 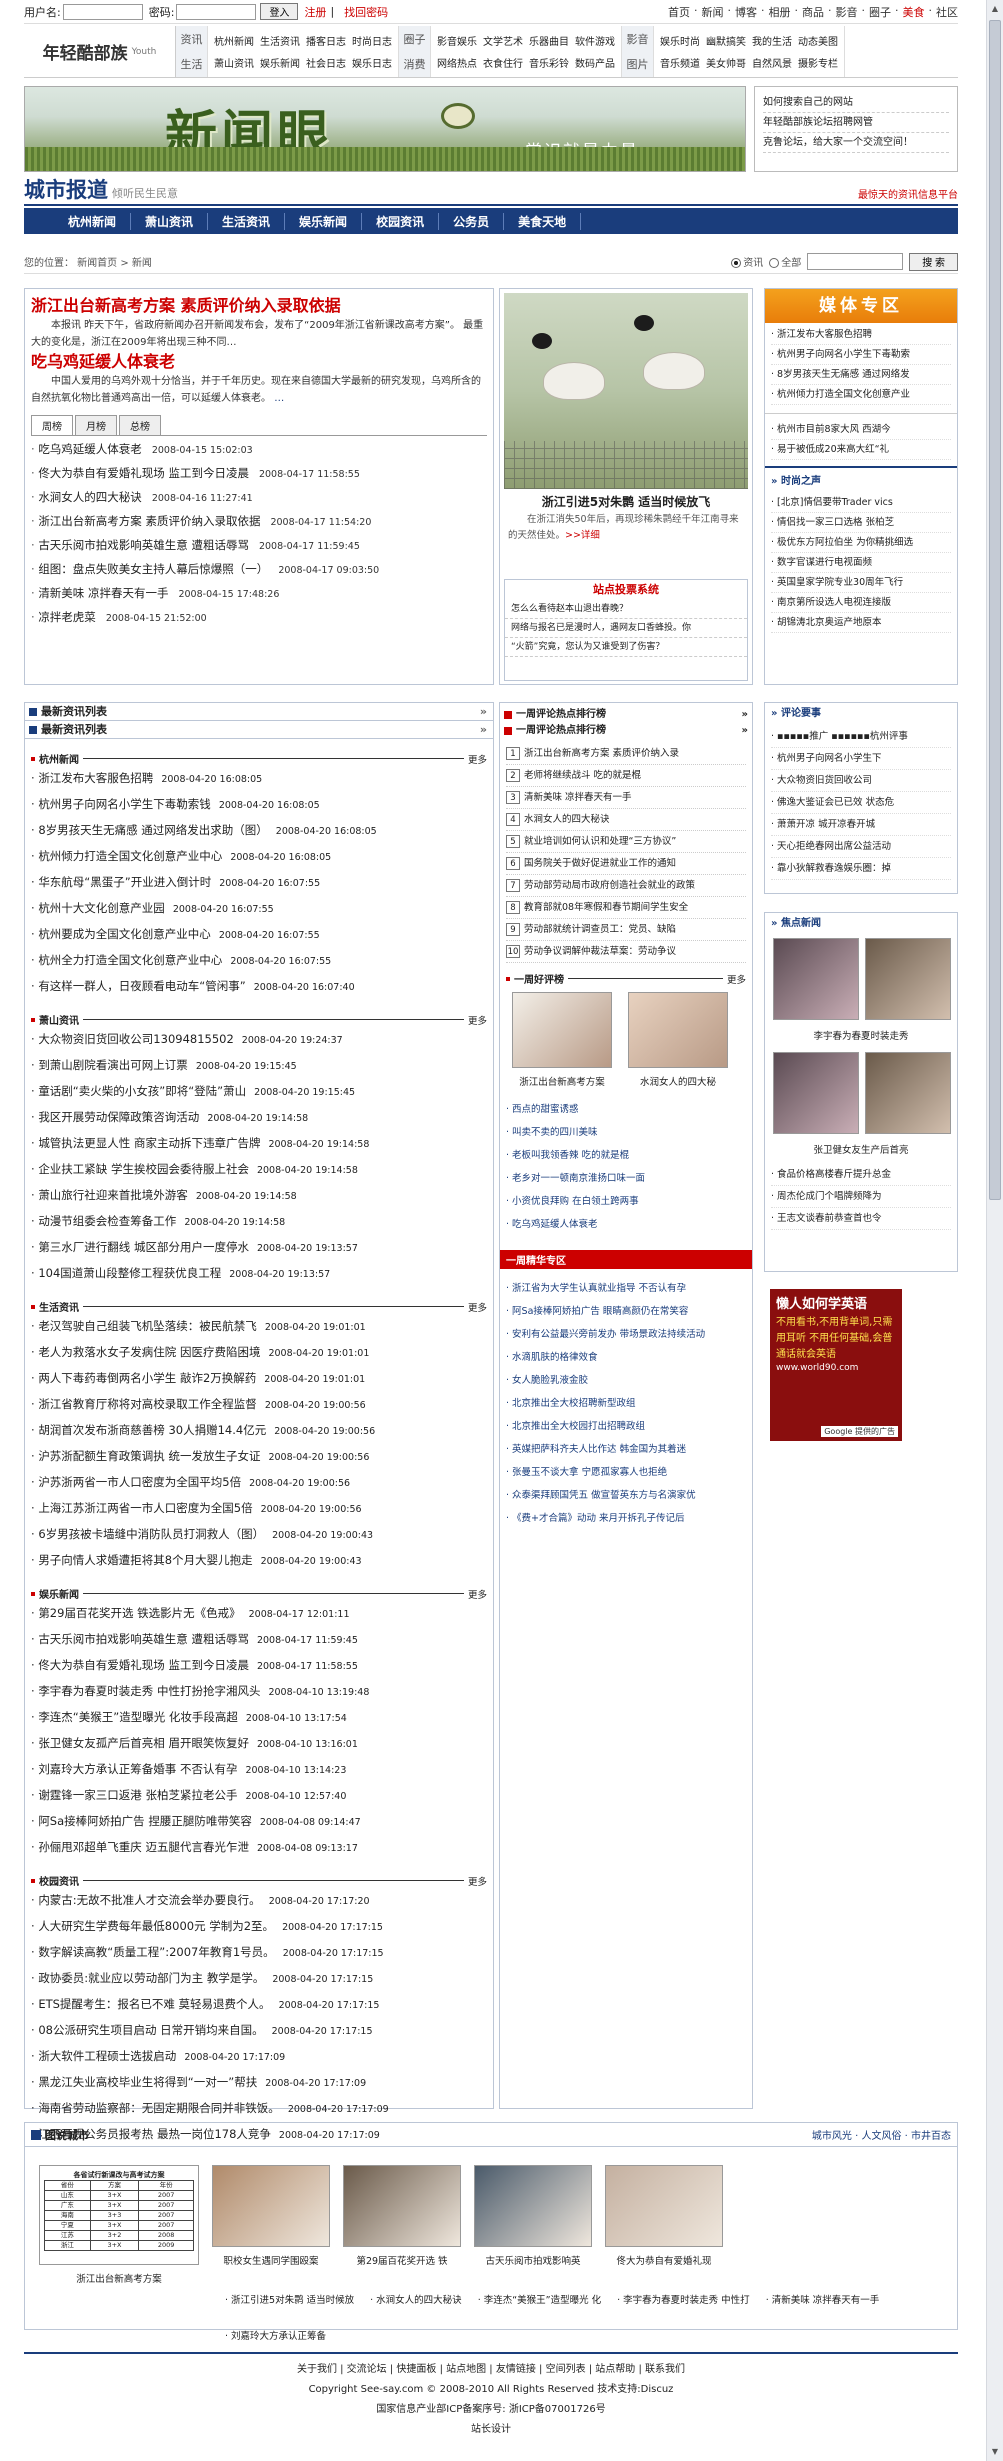 I want to click on rank-title: 清新美味 凉拌春天有一手, so click(x=578, y=797).